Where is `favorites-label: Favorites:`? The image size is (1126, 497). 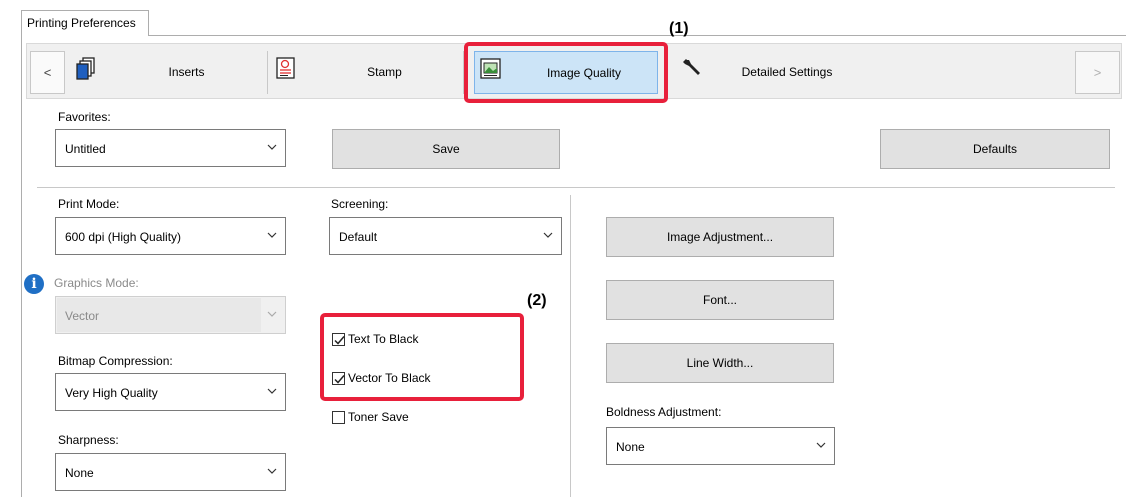 favorites-label: Favorites: is located at coordinates (84, 117).